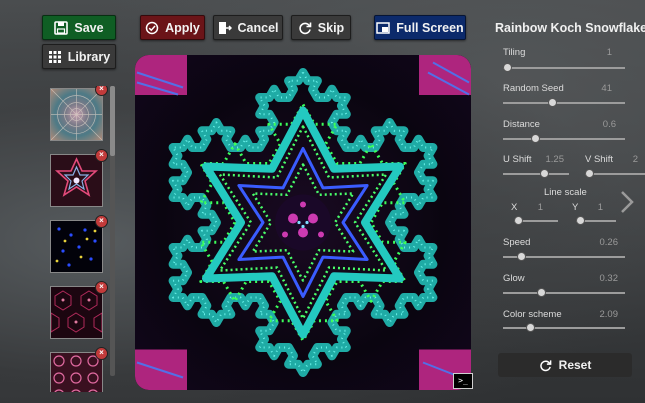  Describe the element at coordinates (575, 207) in the screenshot. I see `line-scale-y-label: Y` at that location.